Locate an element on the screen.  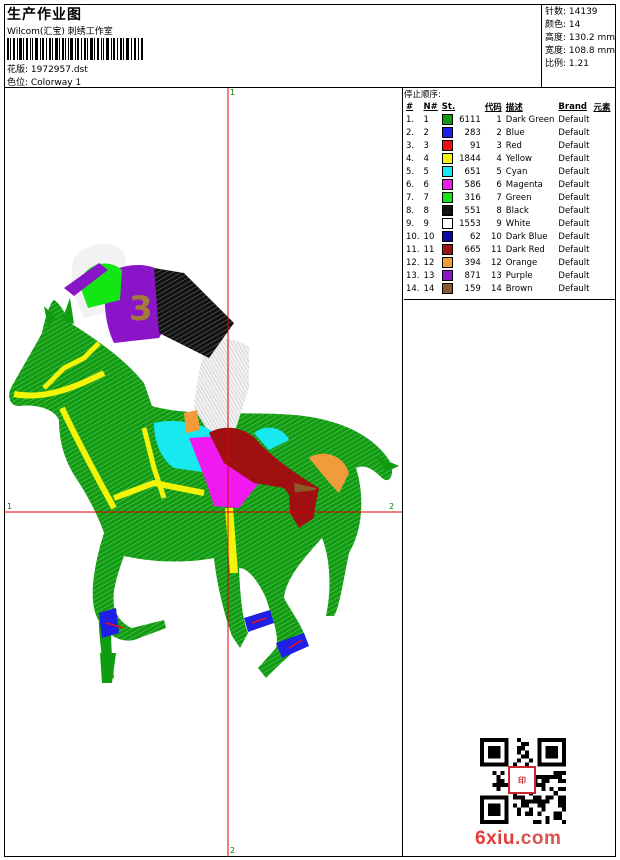
row-code: 9 is located at coordinates (499, 223).